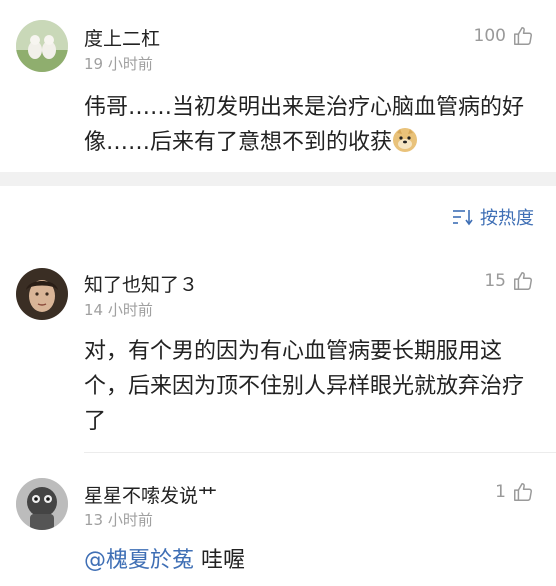  What do you see at coordinates (304, 125) in the screenshot?
I see `comment-text-content: 伟哥……当初发明出来是治疗心脑血管病的好像……后来有了意想不到的收获` at bounding box center [304, 125].